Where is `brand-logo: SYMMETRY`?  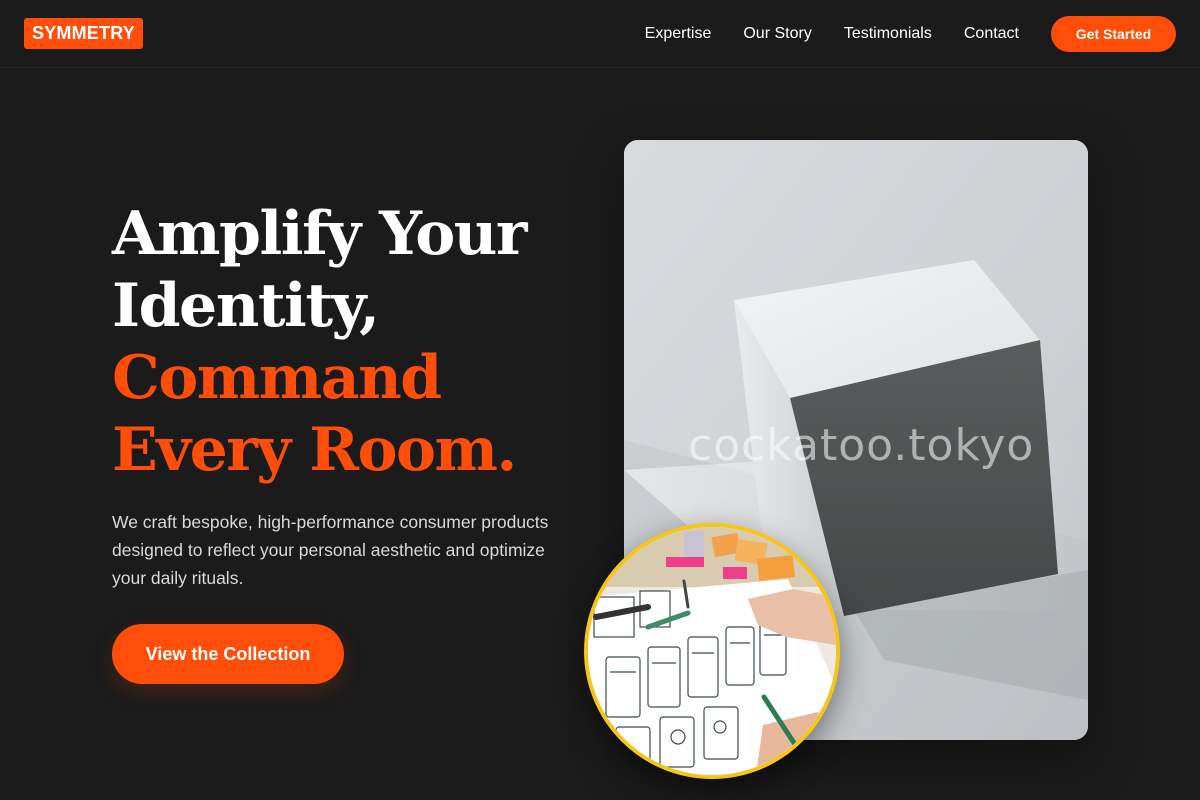
brand-logo: SYMMETRY is located at coordinates (83, 33).